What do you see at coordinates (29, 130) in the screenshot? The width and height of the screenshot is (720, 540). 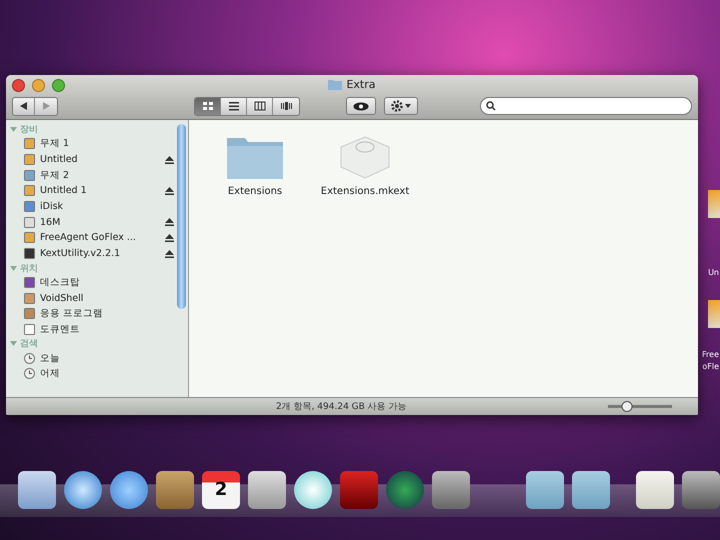 I see `section-header: 장비` at bounding box center [29, 130].